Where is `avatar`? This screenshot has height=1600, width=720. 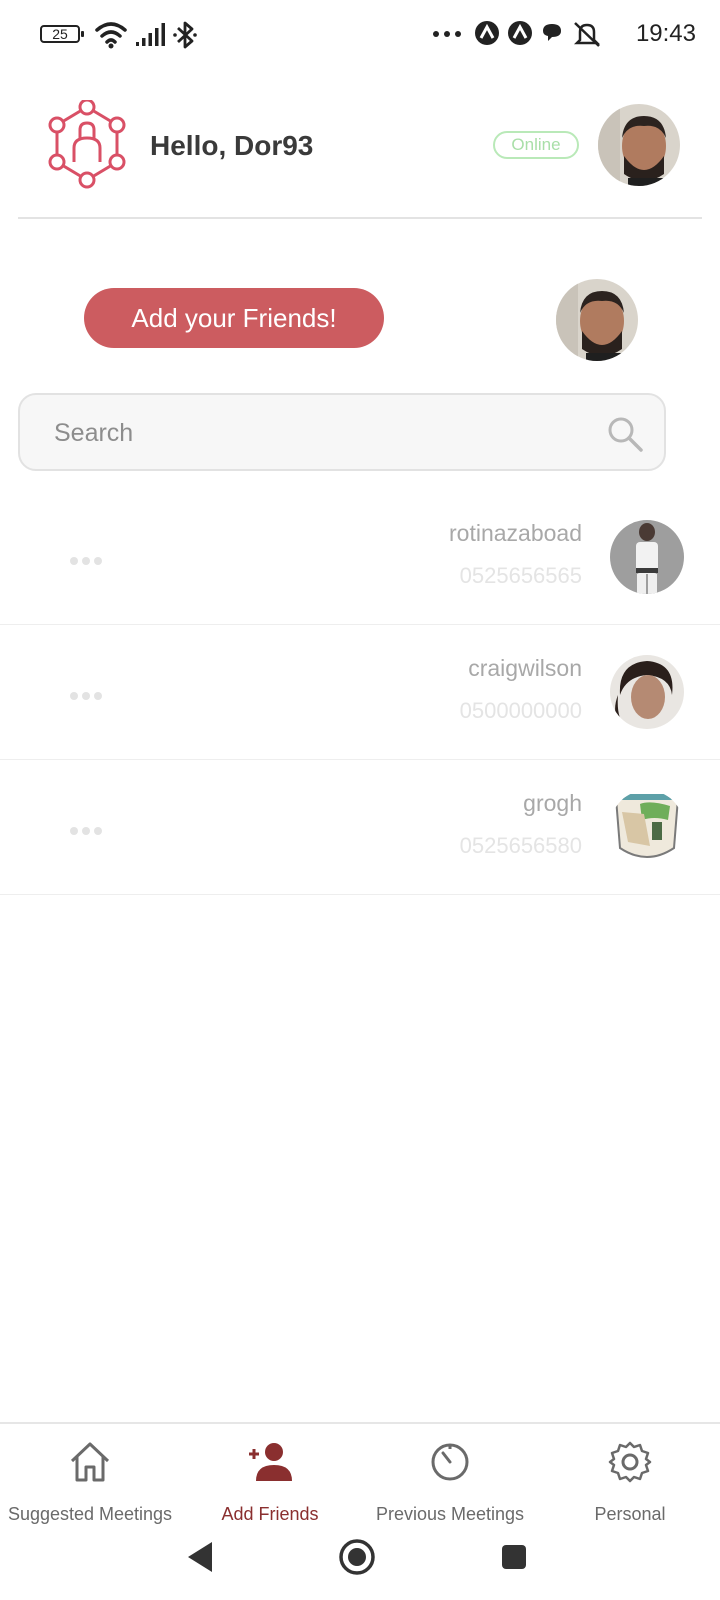
avatar is located at coordinates (639, 145).